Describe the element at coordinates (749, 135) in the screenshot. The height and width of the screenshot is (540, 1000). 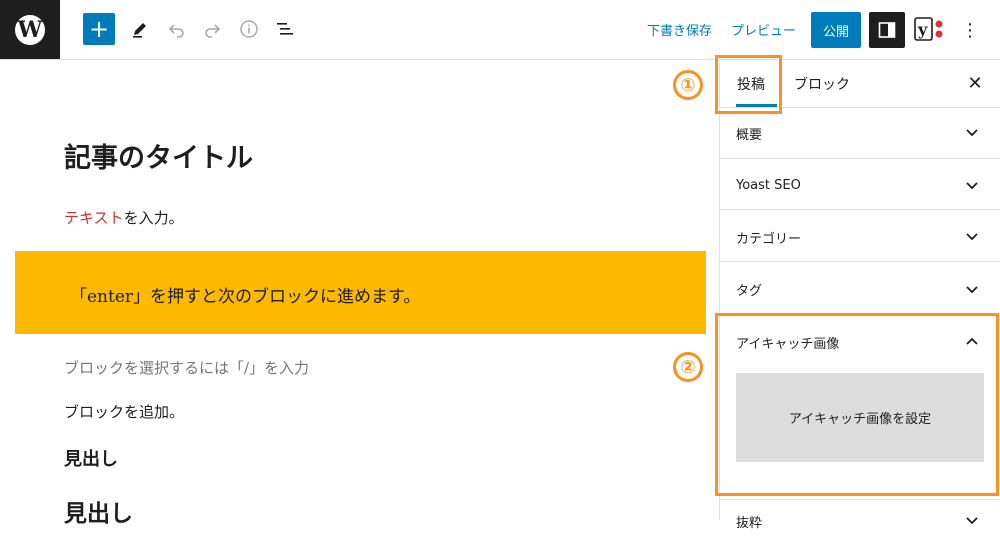
I see `panel-summary-title: 概要` at that location.